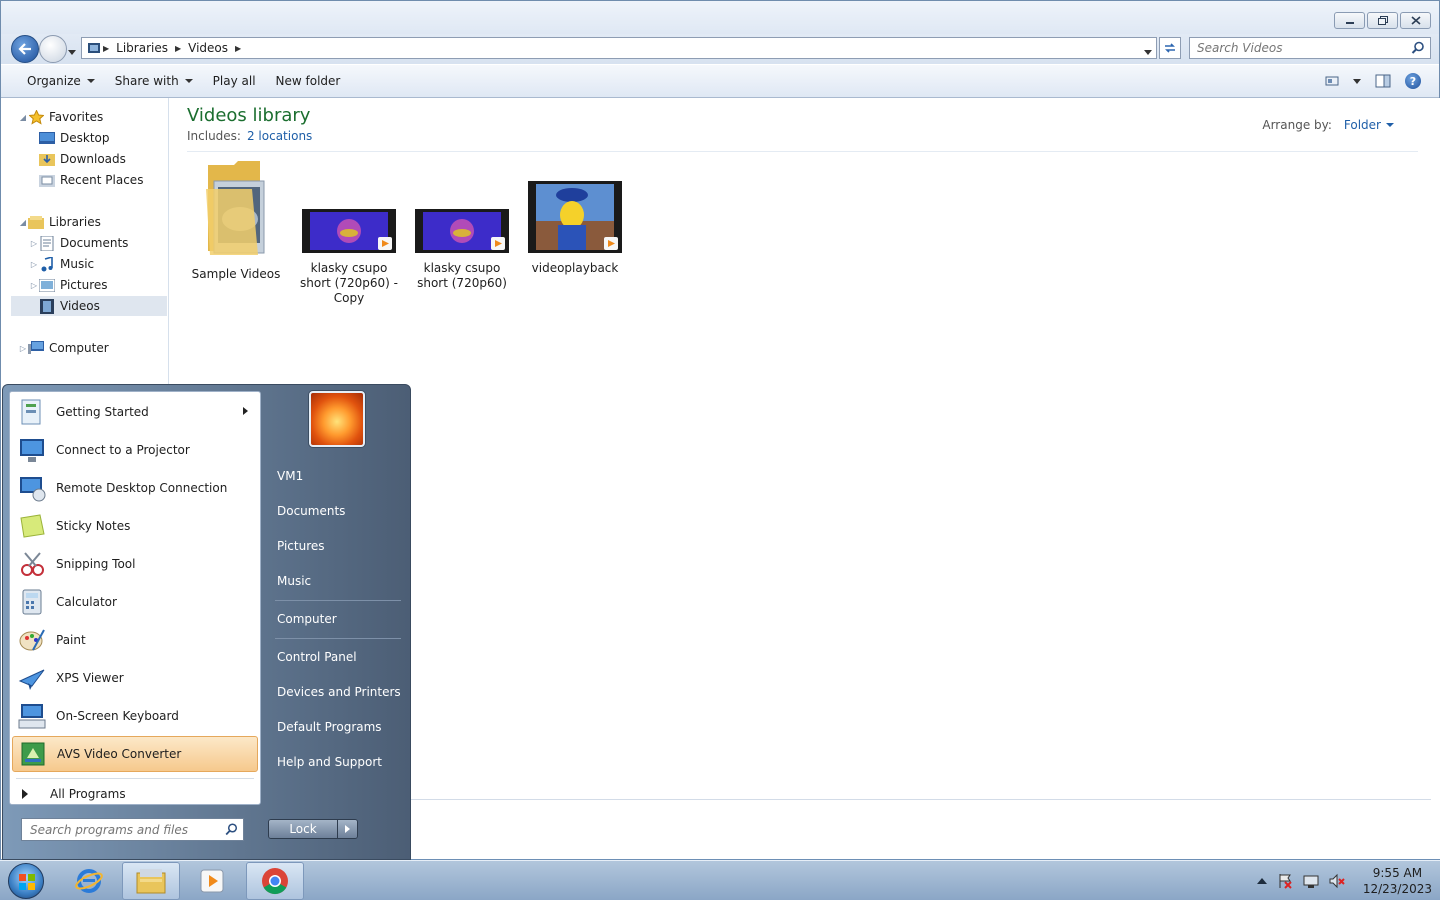 The image size is (1440, 900). I want to click on tree-libraries: ◢ Libraries, so click(59, 222).